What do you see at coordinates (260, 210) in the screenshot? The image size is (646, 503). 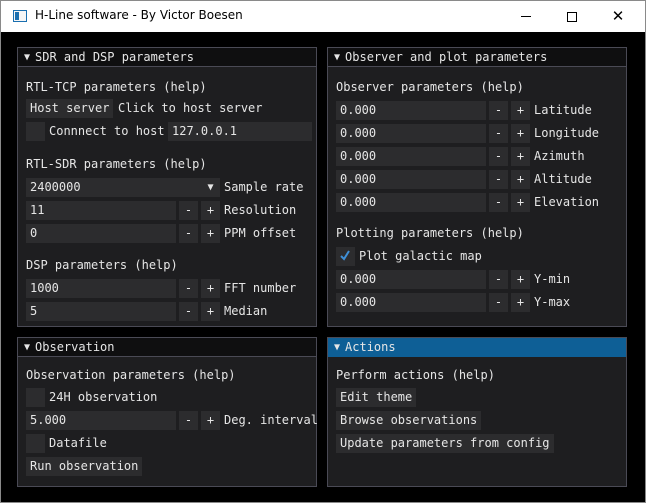 I see `resolution-label: Resolution` at bounding box center [260, 210].